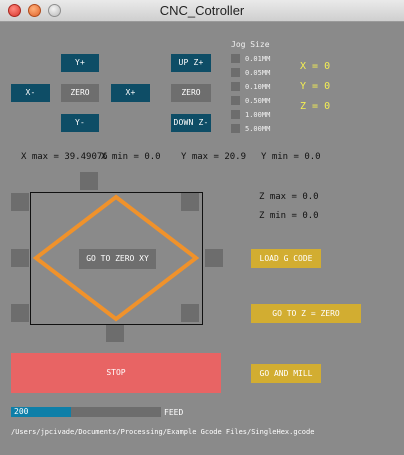 This screenshot has width=404, height=455. What do you see at coordinates (30, 93) in the screenshot?
I see `jog-x-minus-button: X-` at bounding box center [30, 93].